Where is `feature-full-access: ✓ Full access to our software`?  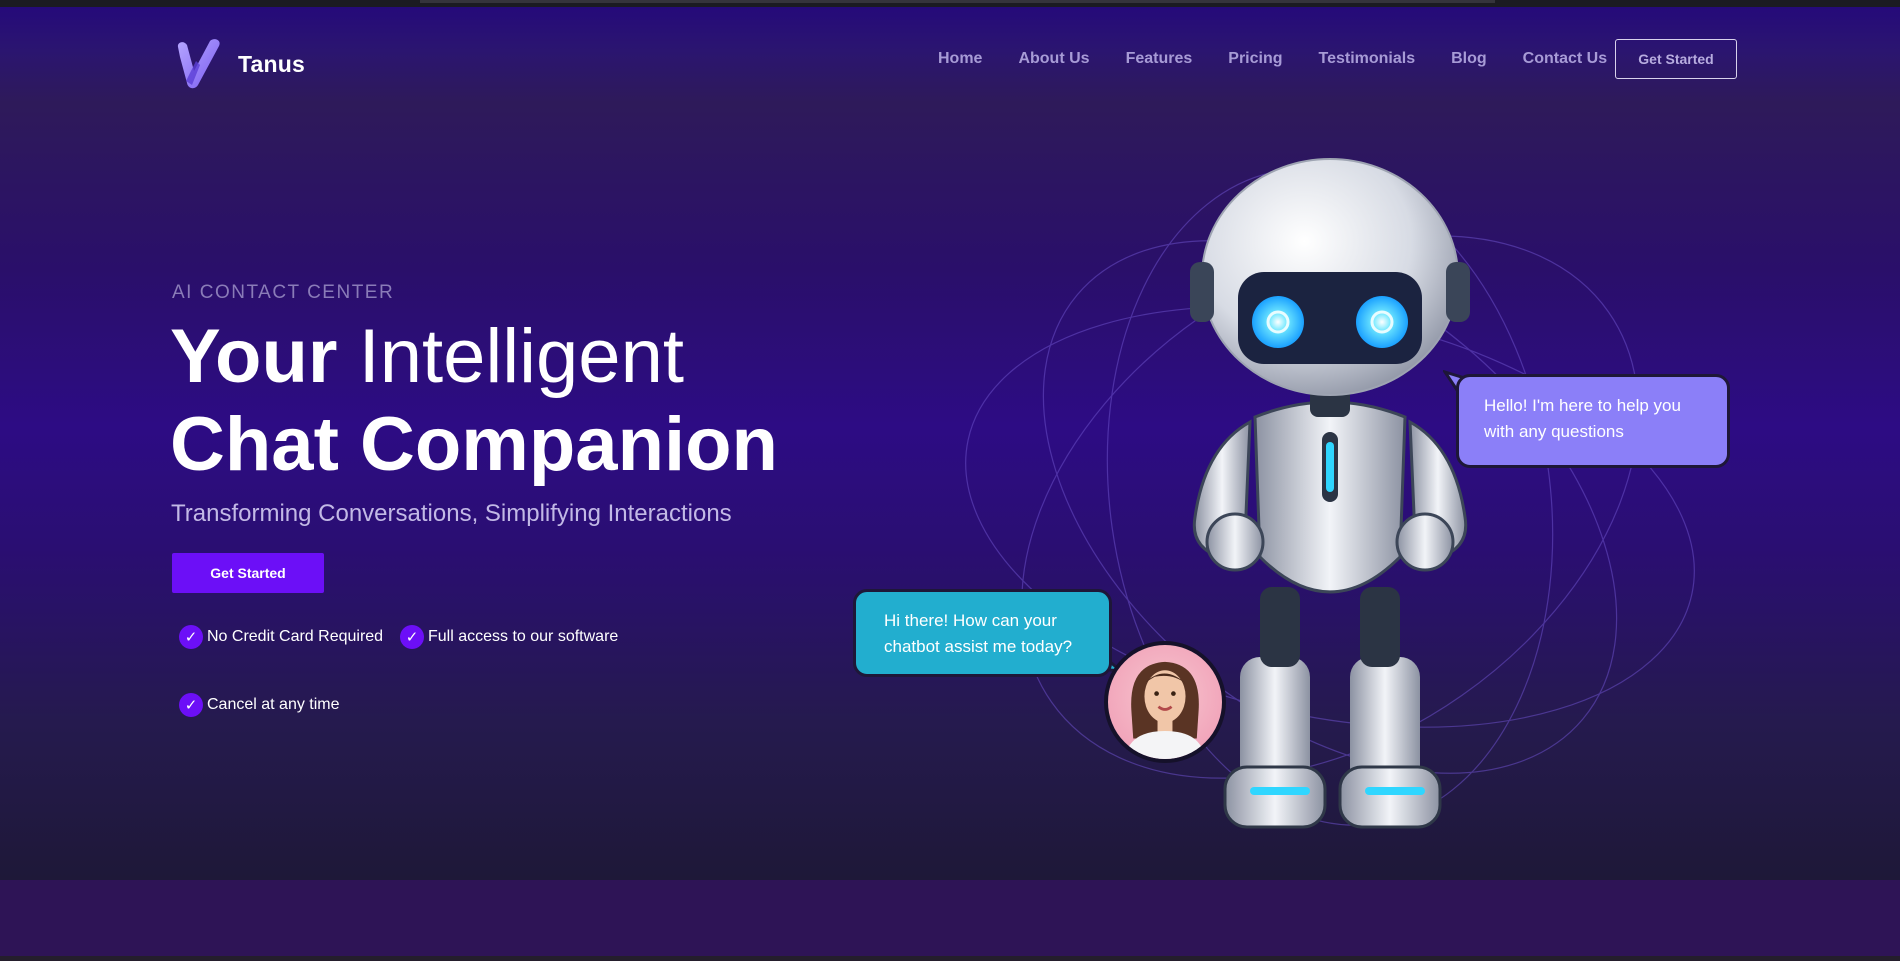
feature-full-access: ✓ Full access to our software is located at coordinates (509, 637).